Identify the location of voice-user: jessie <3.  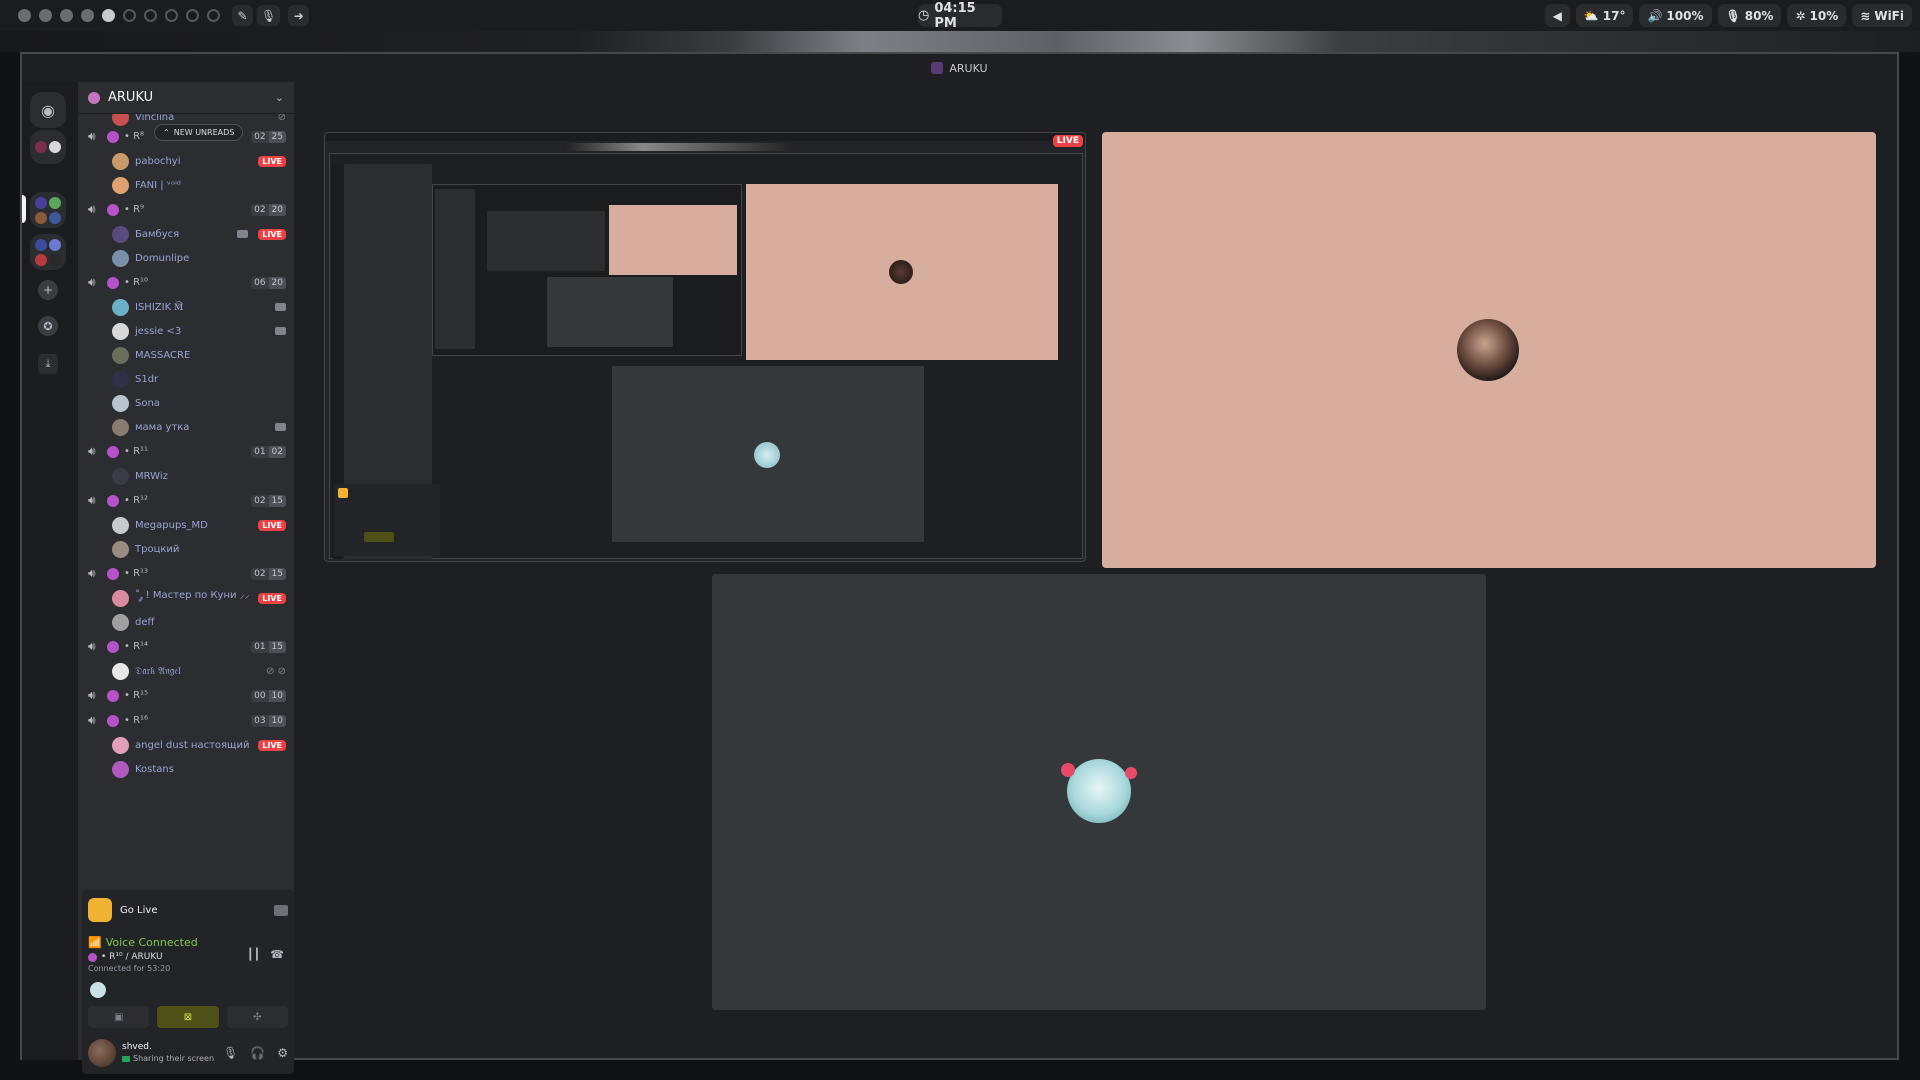
(186, 331).